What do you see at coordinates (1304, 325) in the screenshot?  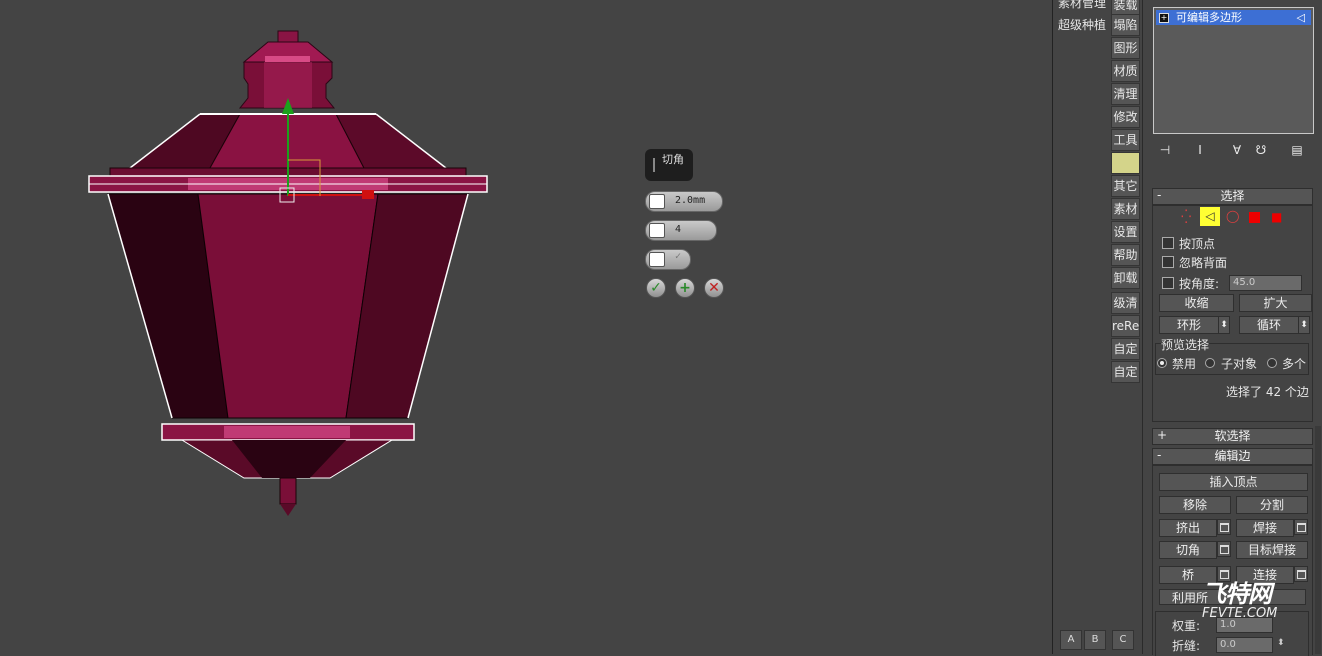 I see `loop-spinner-icon: ⬍` at bounding box center [1304, 325].